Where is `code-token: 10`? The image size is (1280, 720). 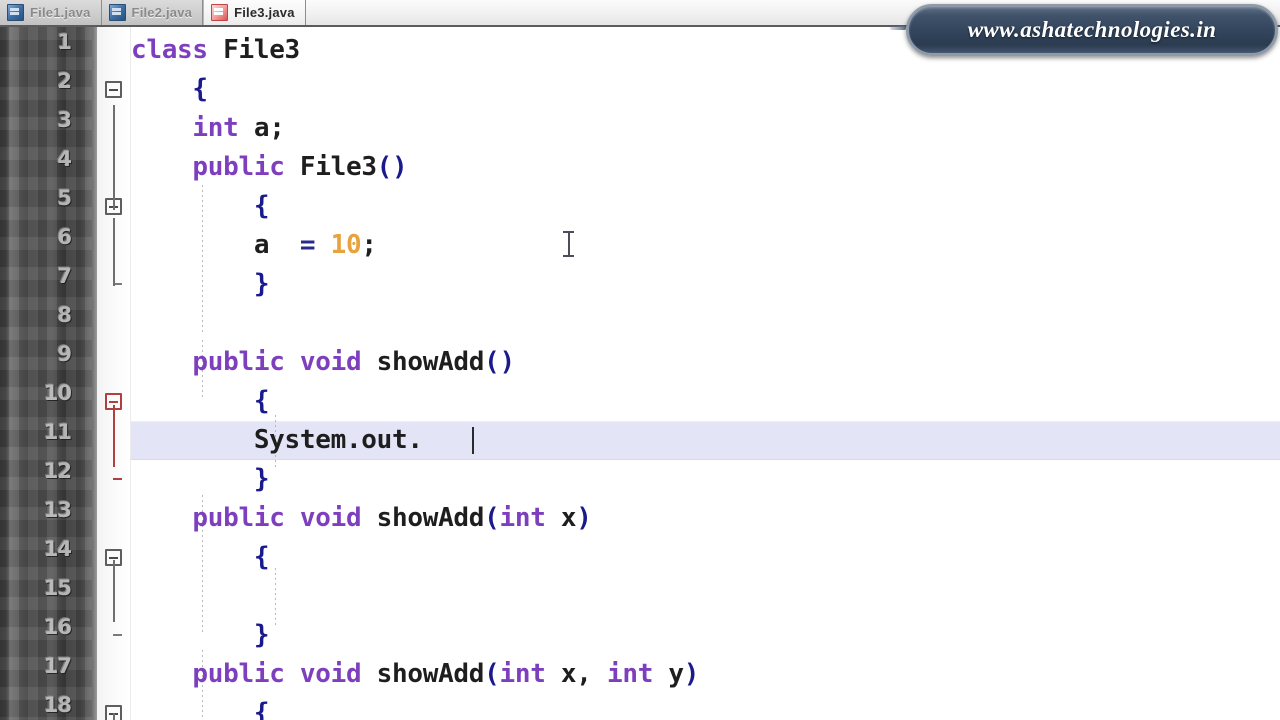 code-token: 10 is located at coordinates (346, 245).